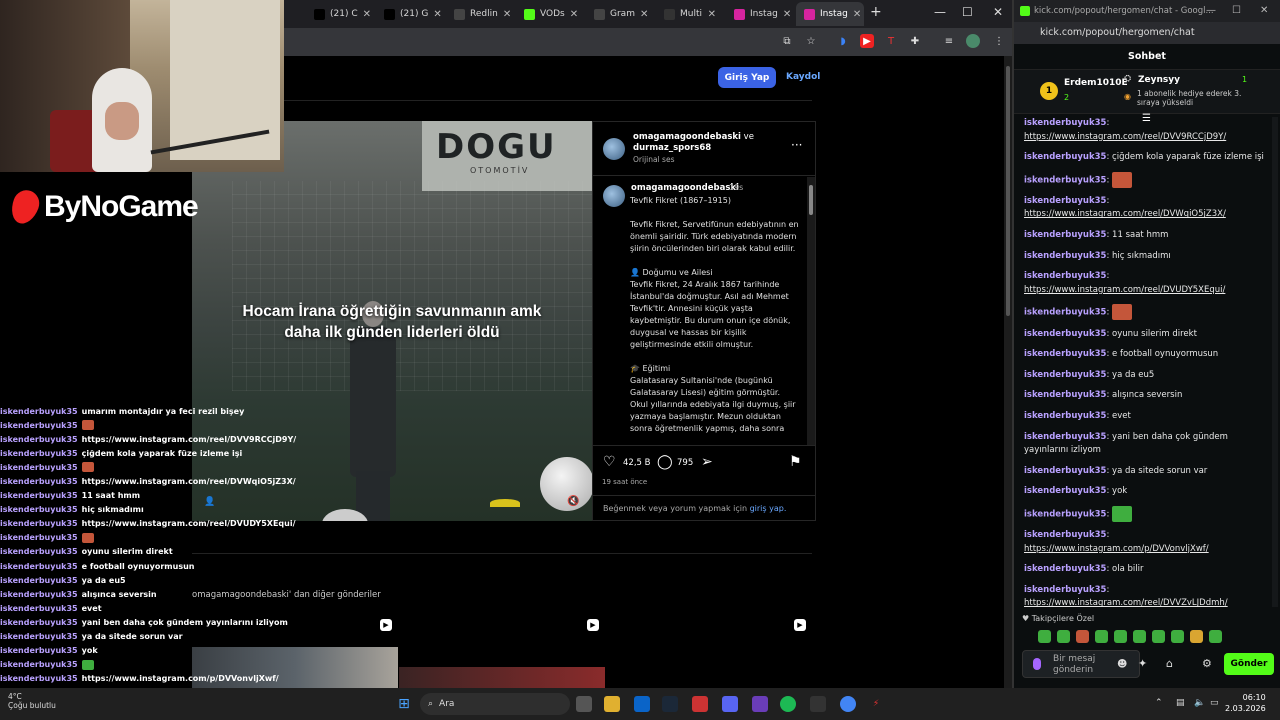 This screenshot has height=720, width=1280. Describe the element at coordinates (1146, 335) in the screenshot. I see `chat-message-row: iskenderbuyuk35: oyunu silerim direkt` at that location.